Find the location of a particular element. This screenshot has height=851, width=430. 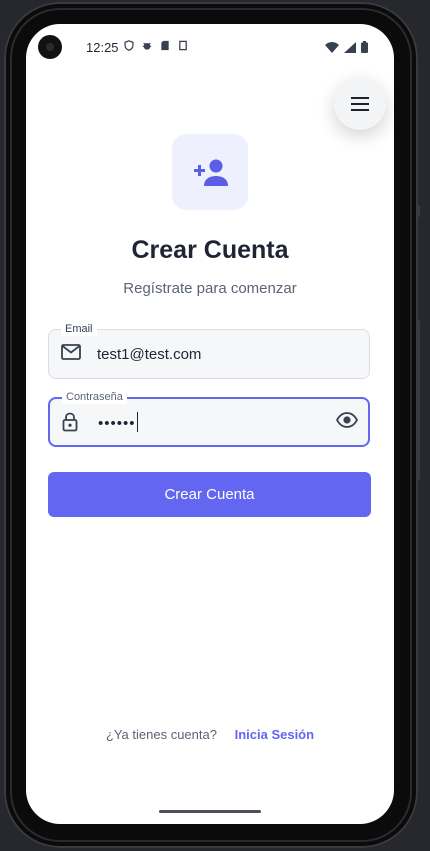

page-title: Crear Cuenta is located at coordinates (210, 250).